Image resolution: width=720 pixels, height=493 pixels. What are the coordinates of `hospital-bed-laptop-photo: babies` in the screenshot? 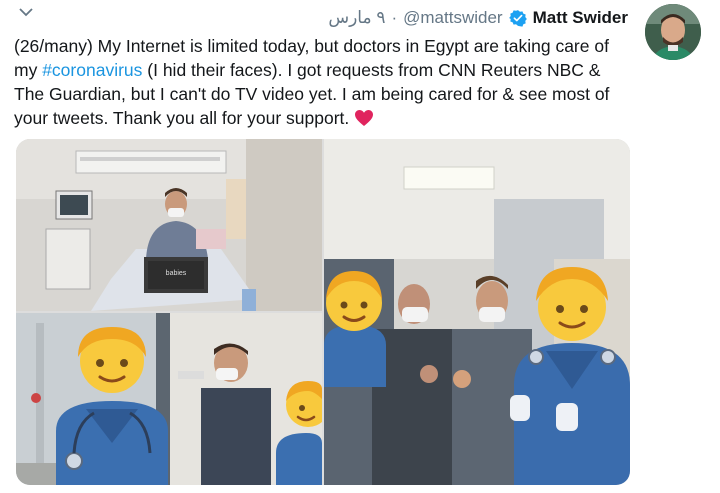 It's located at (169, 225).